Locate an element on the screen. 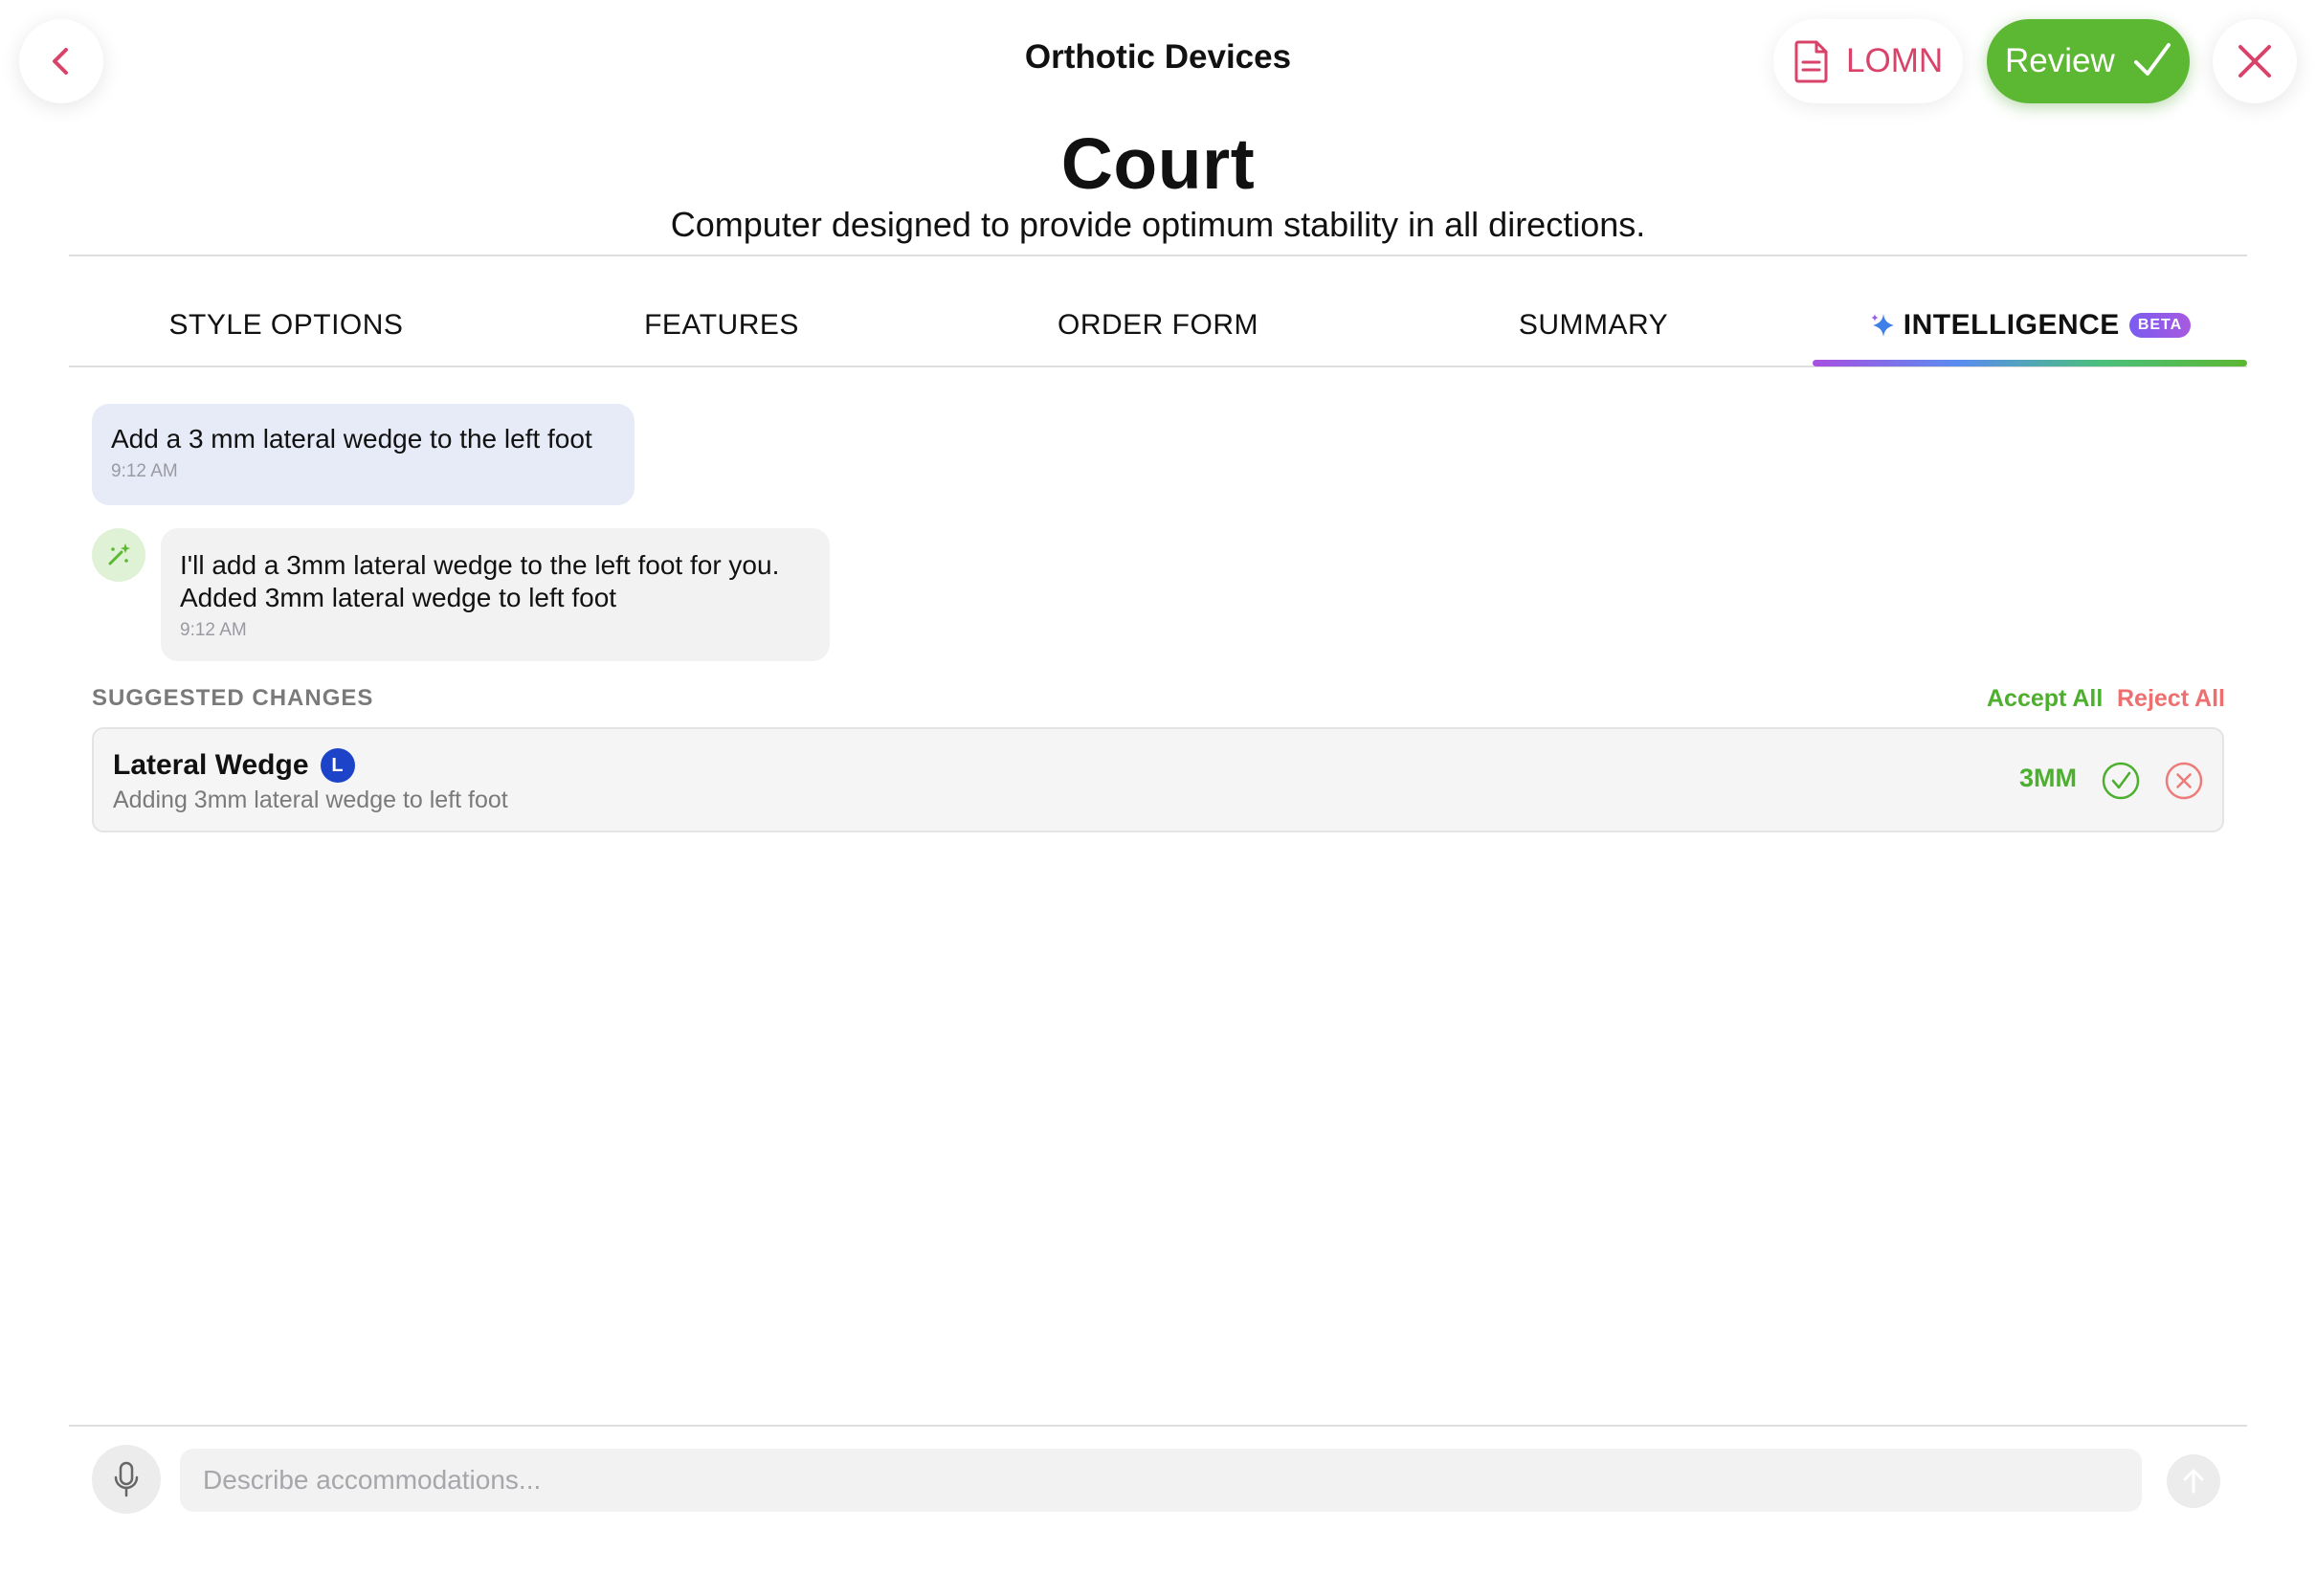 The height and width of the screenshot is (1596, 2316). check-circle-icon is located at coordinates (2121, 781).